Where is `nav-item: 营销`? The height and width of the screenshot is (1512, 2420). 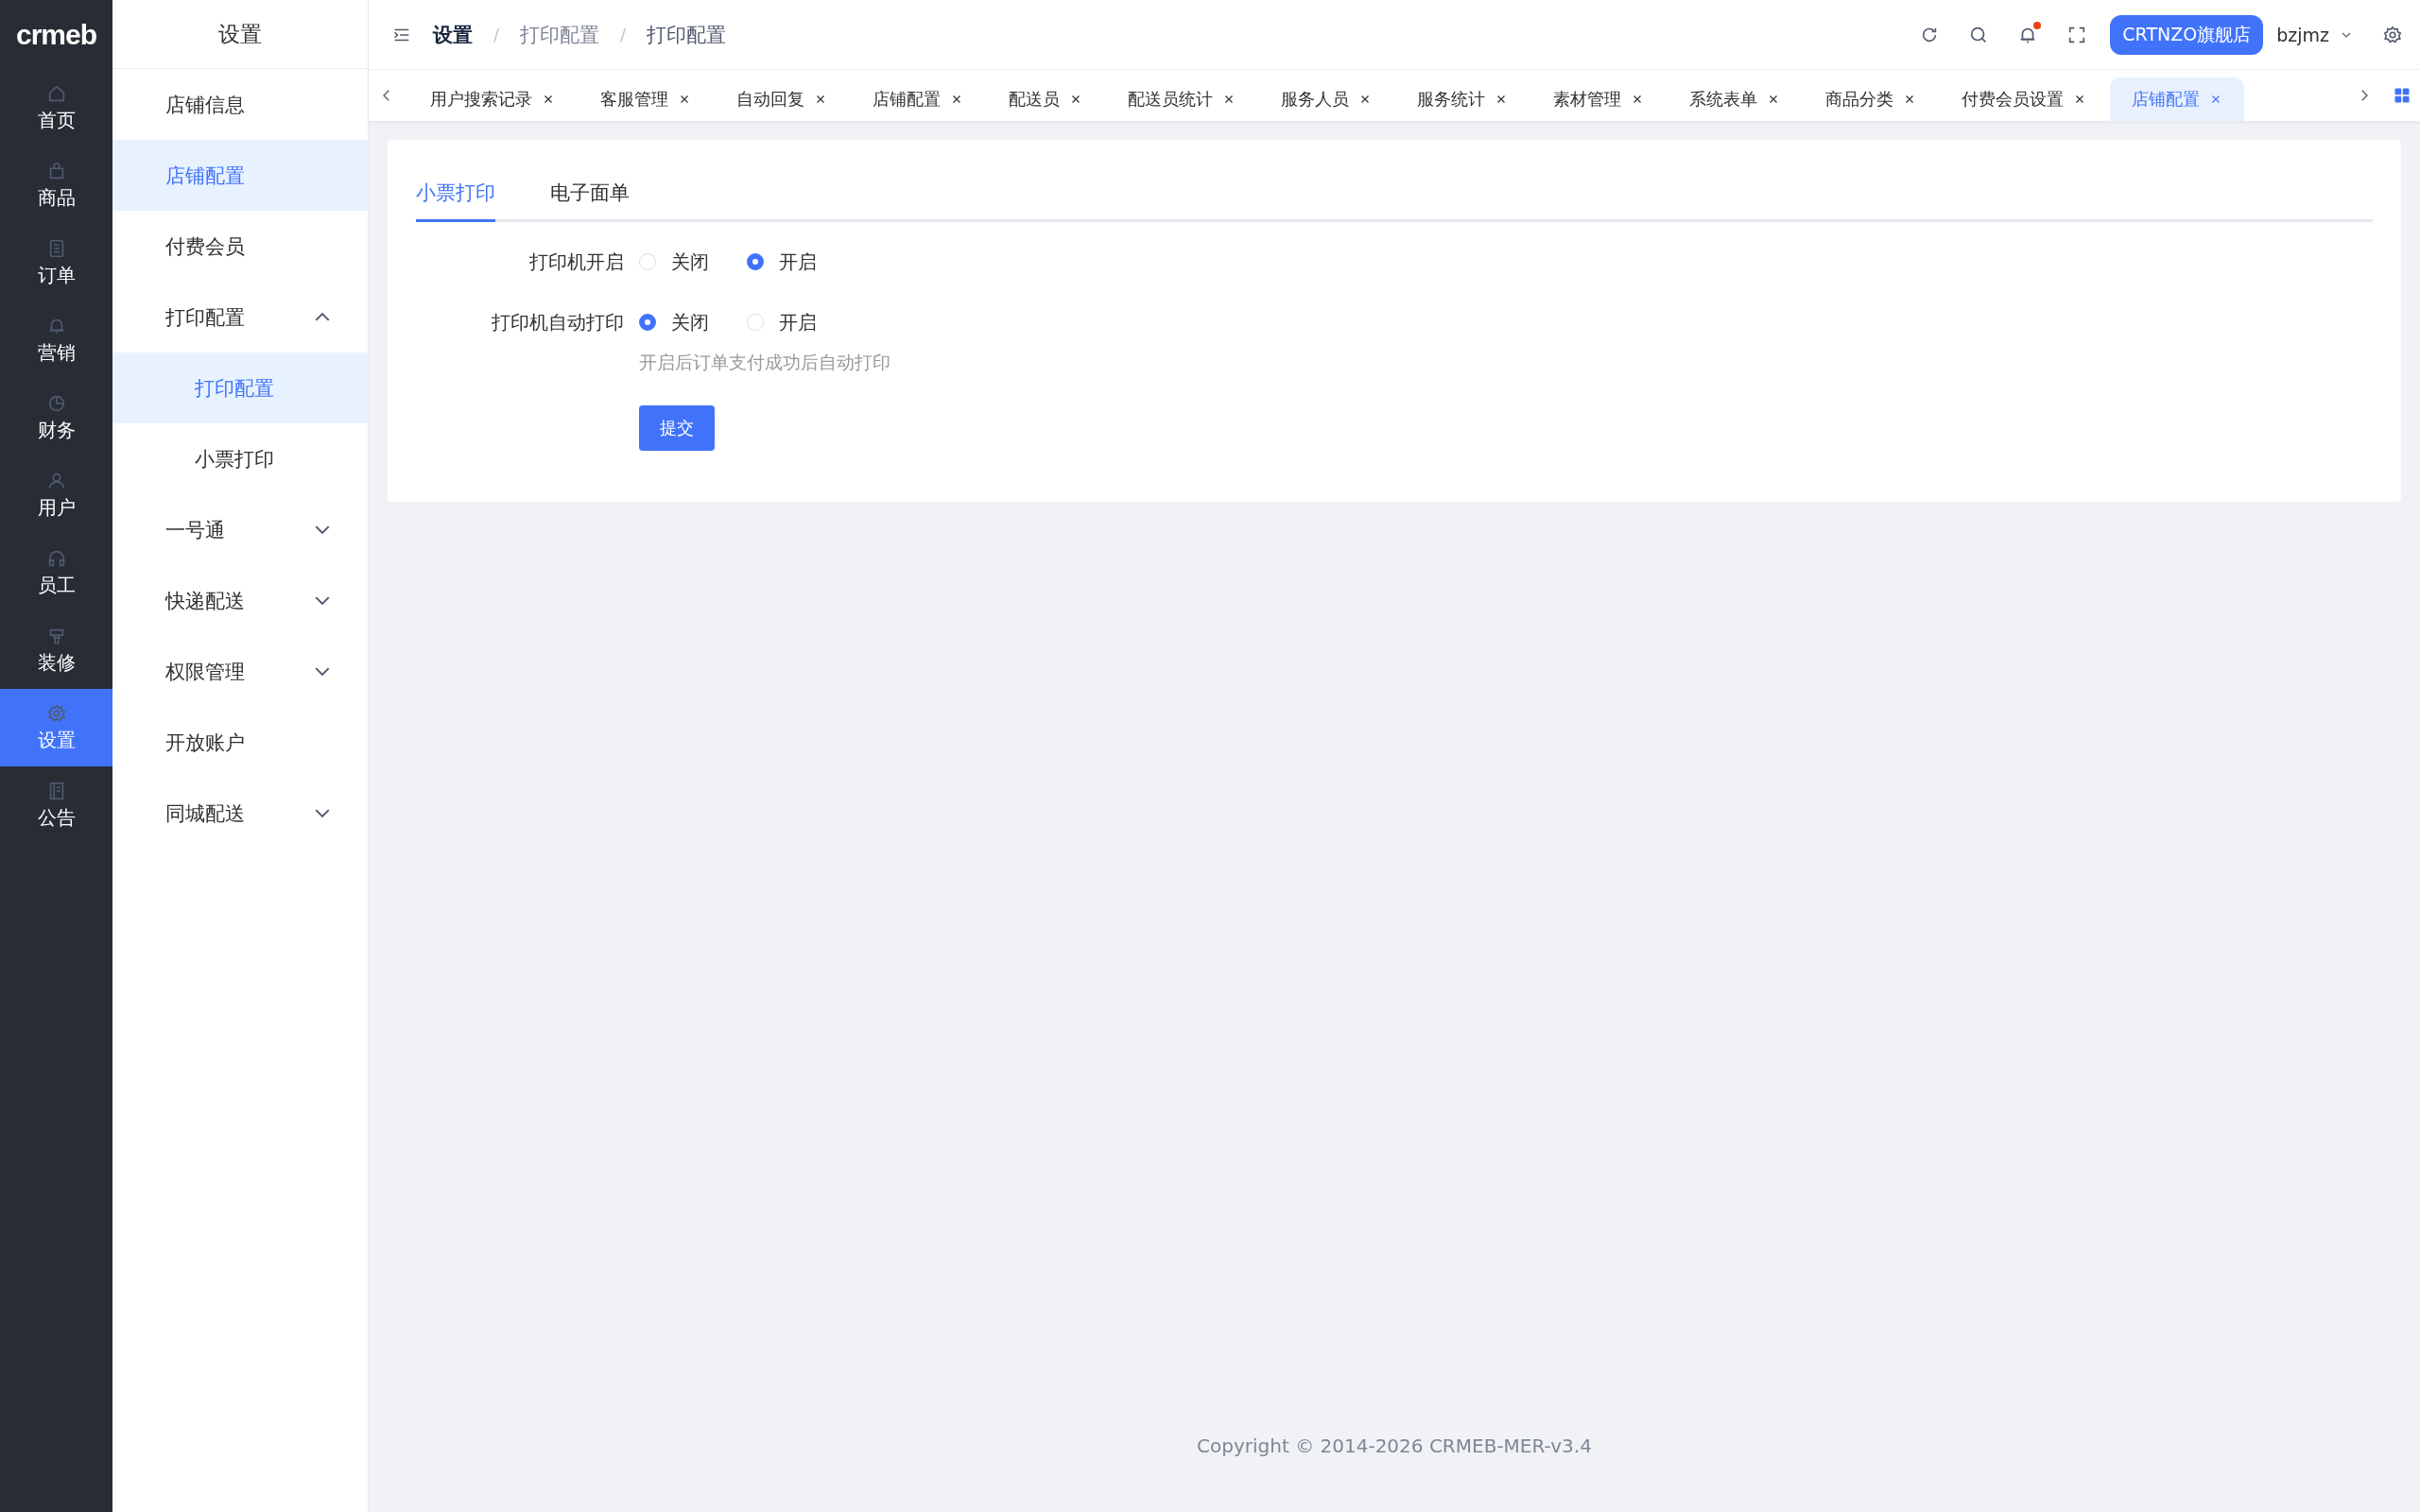
nav-item: 营销 is located at coordinates (56, 340).